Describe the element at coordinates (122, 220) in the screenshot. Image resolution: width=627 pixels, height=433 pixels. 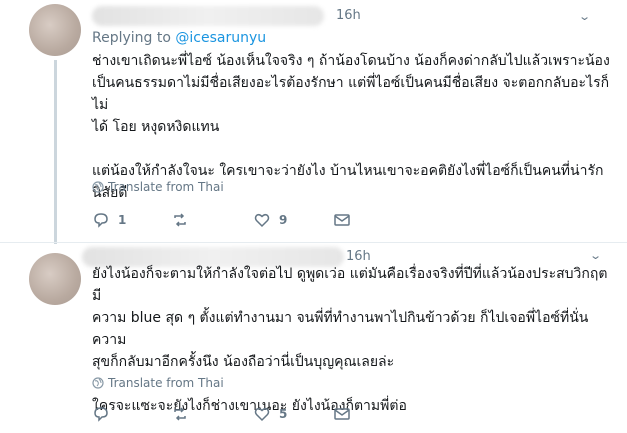
I see `reply-count: 1` at that location.